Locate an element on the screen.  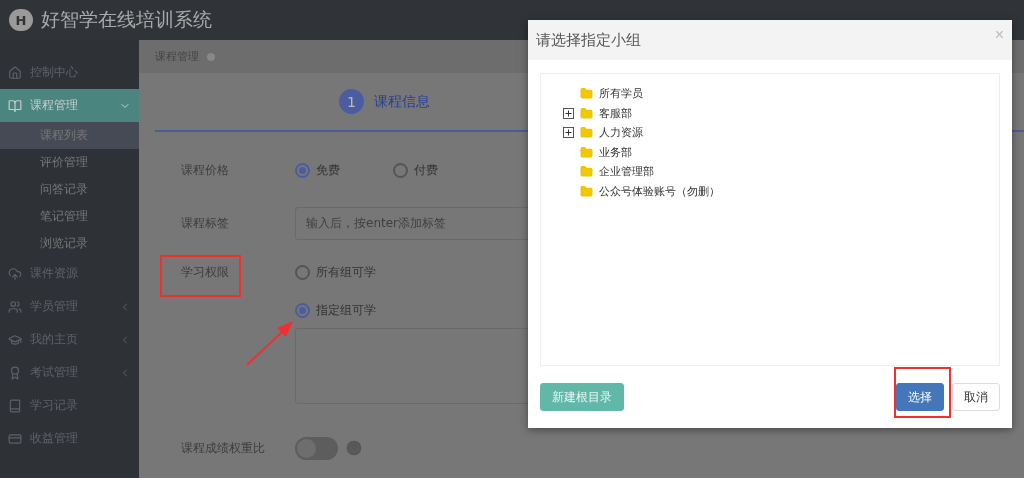
users-icon is located at coordinates (15, 306).